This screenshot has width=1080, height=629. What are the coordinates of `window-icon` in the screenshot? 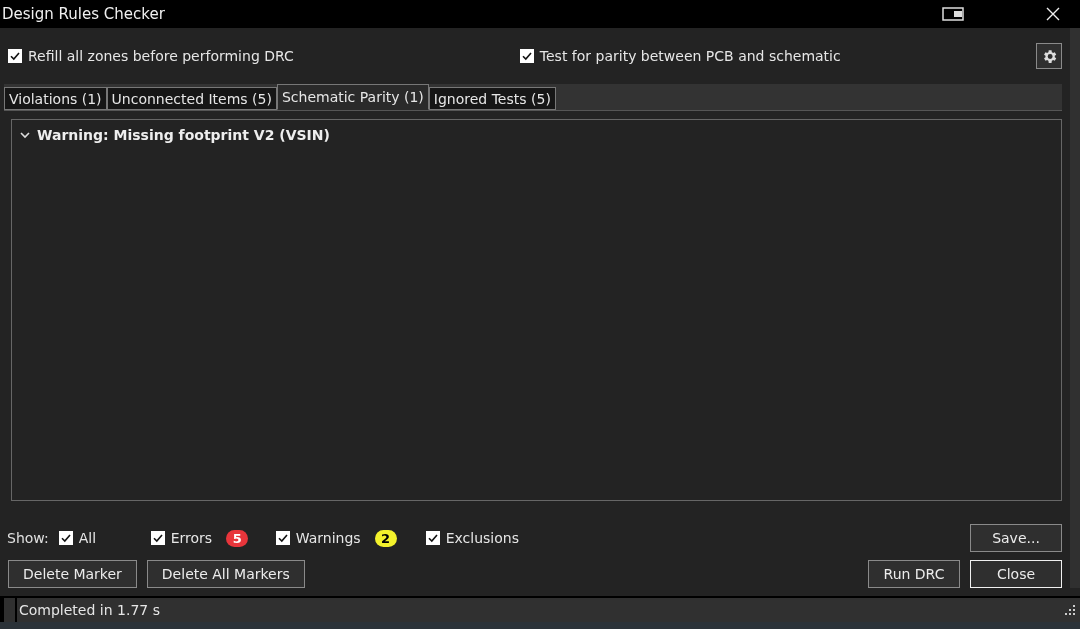 It's located at (953, 14).